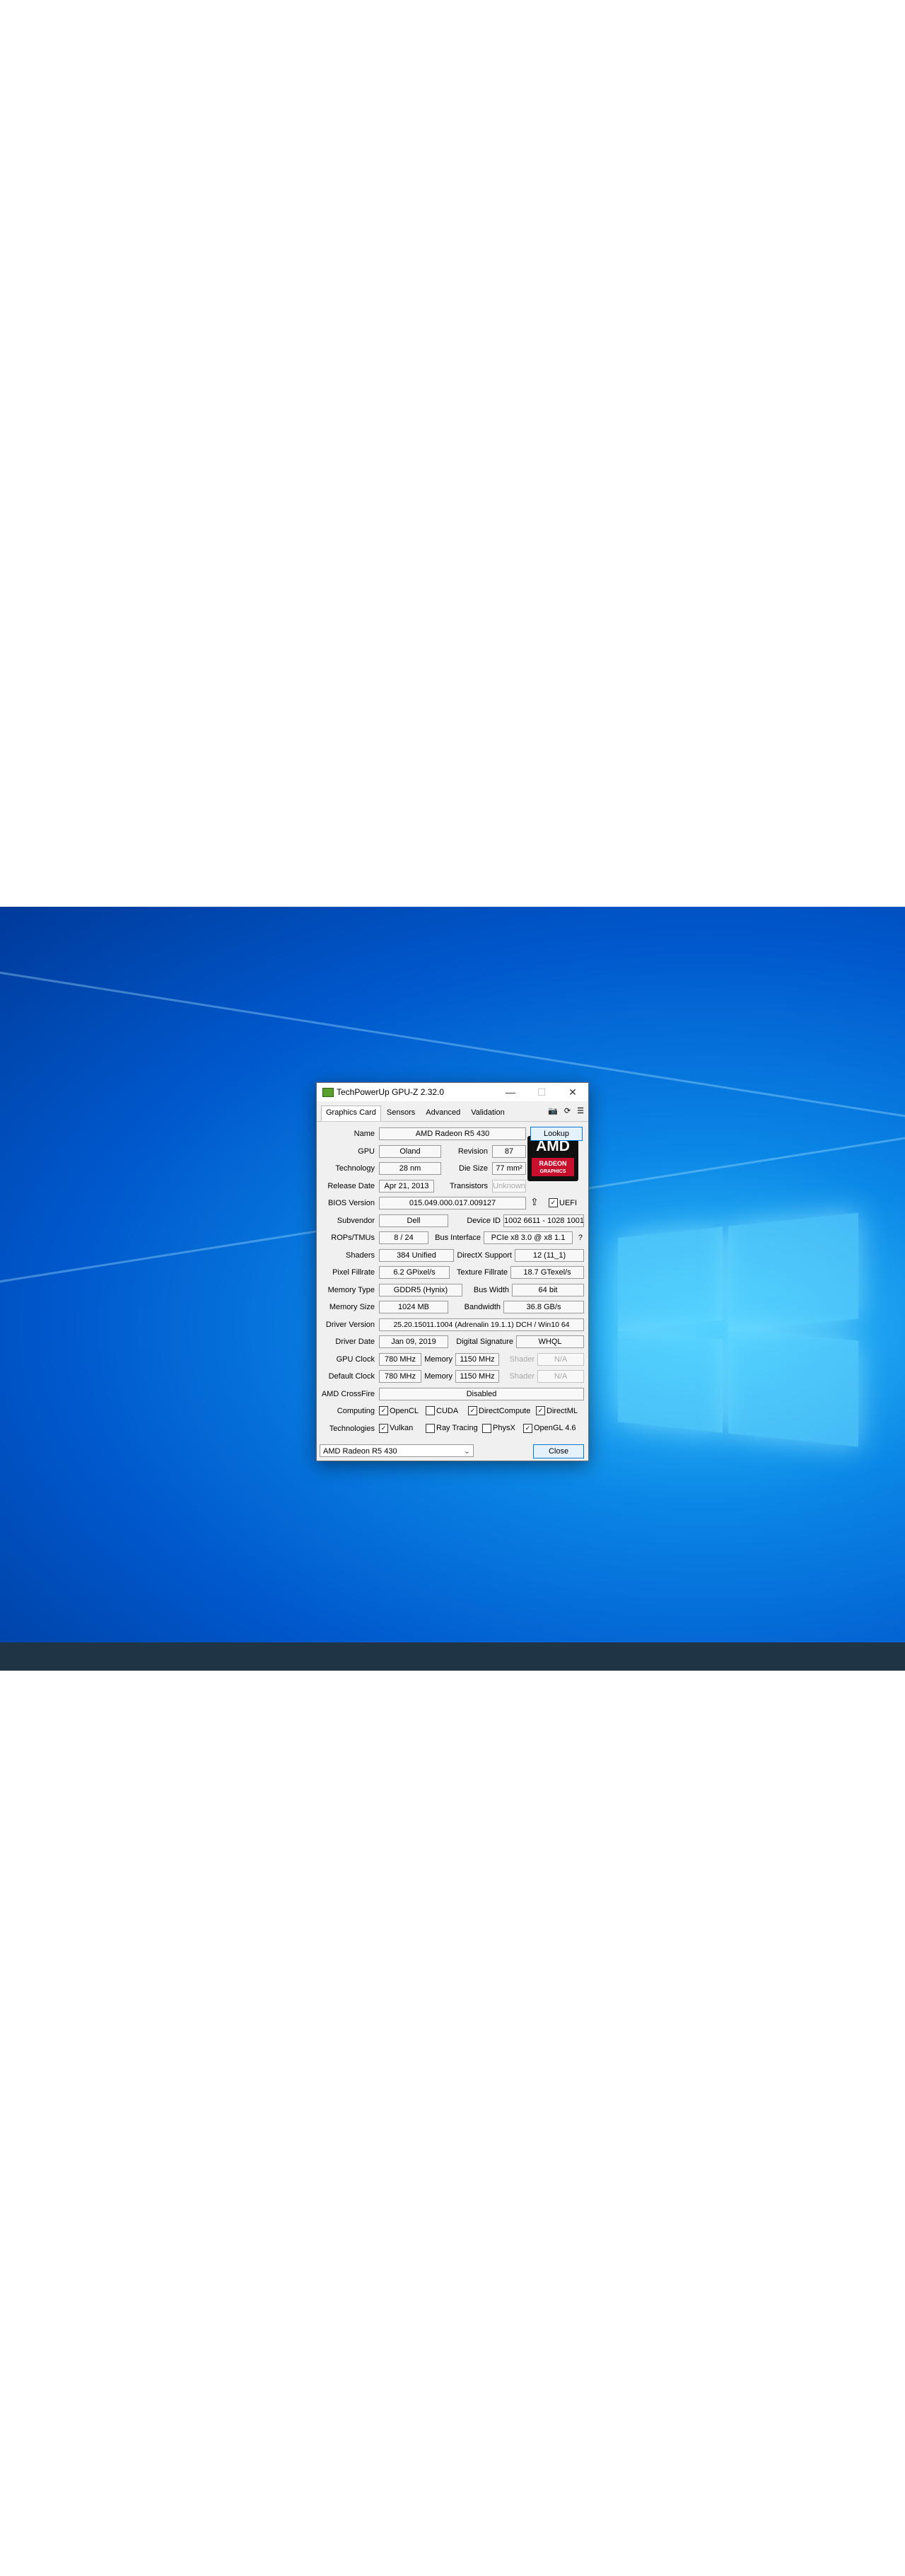  I want to click on close-button: Close, so click(558, 1451).